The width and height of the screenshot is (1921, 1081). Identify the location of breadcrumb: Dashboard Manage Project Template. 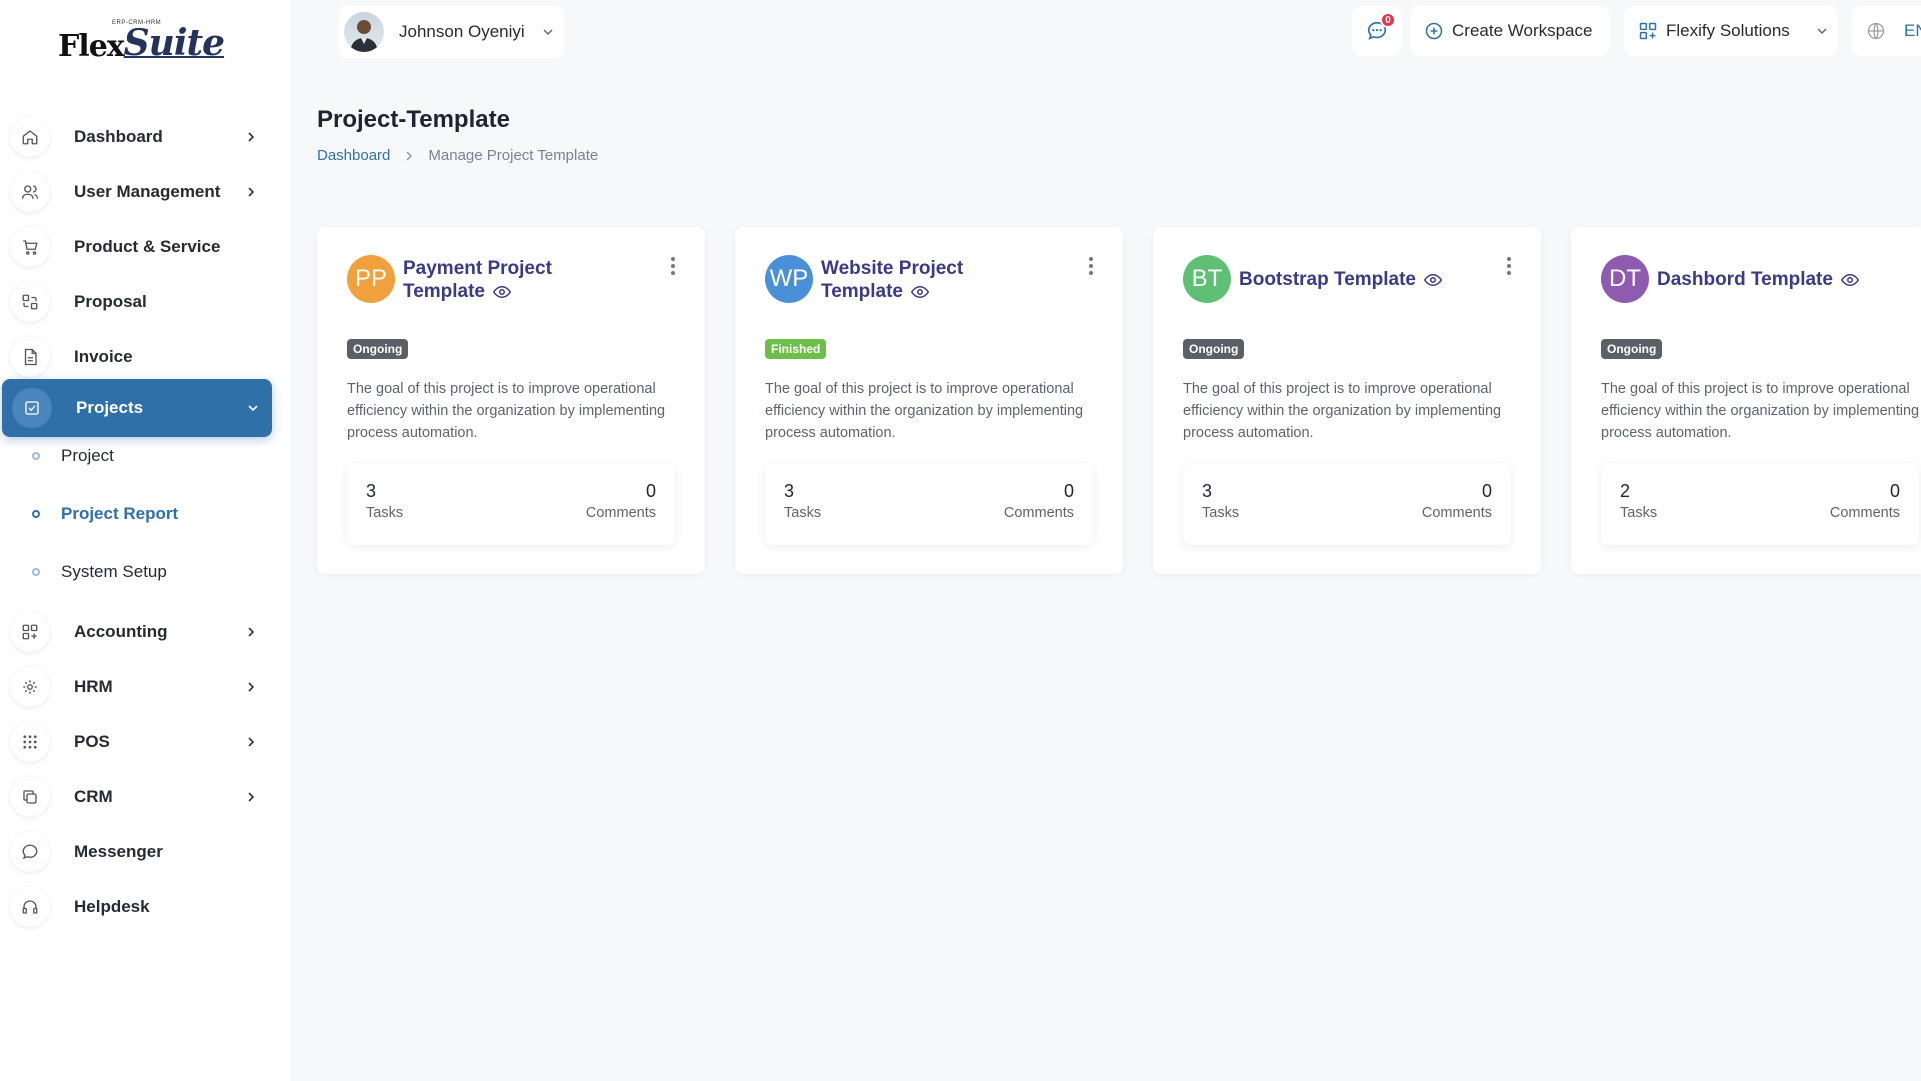
(457, 155).